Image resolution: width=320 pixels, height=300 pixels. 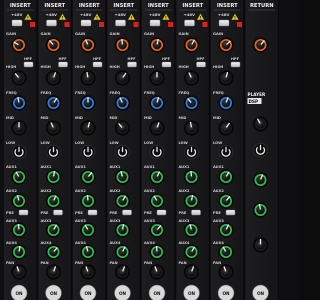 I want to click on return-gain-knob, so click(x=260, y=45).